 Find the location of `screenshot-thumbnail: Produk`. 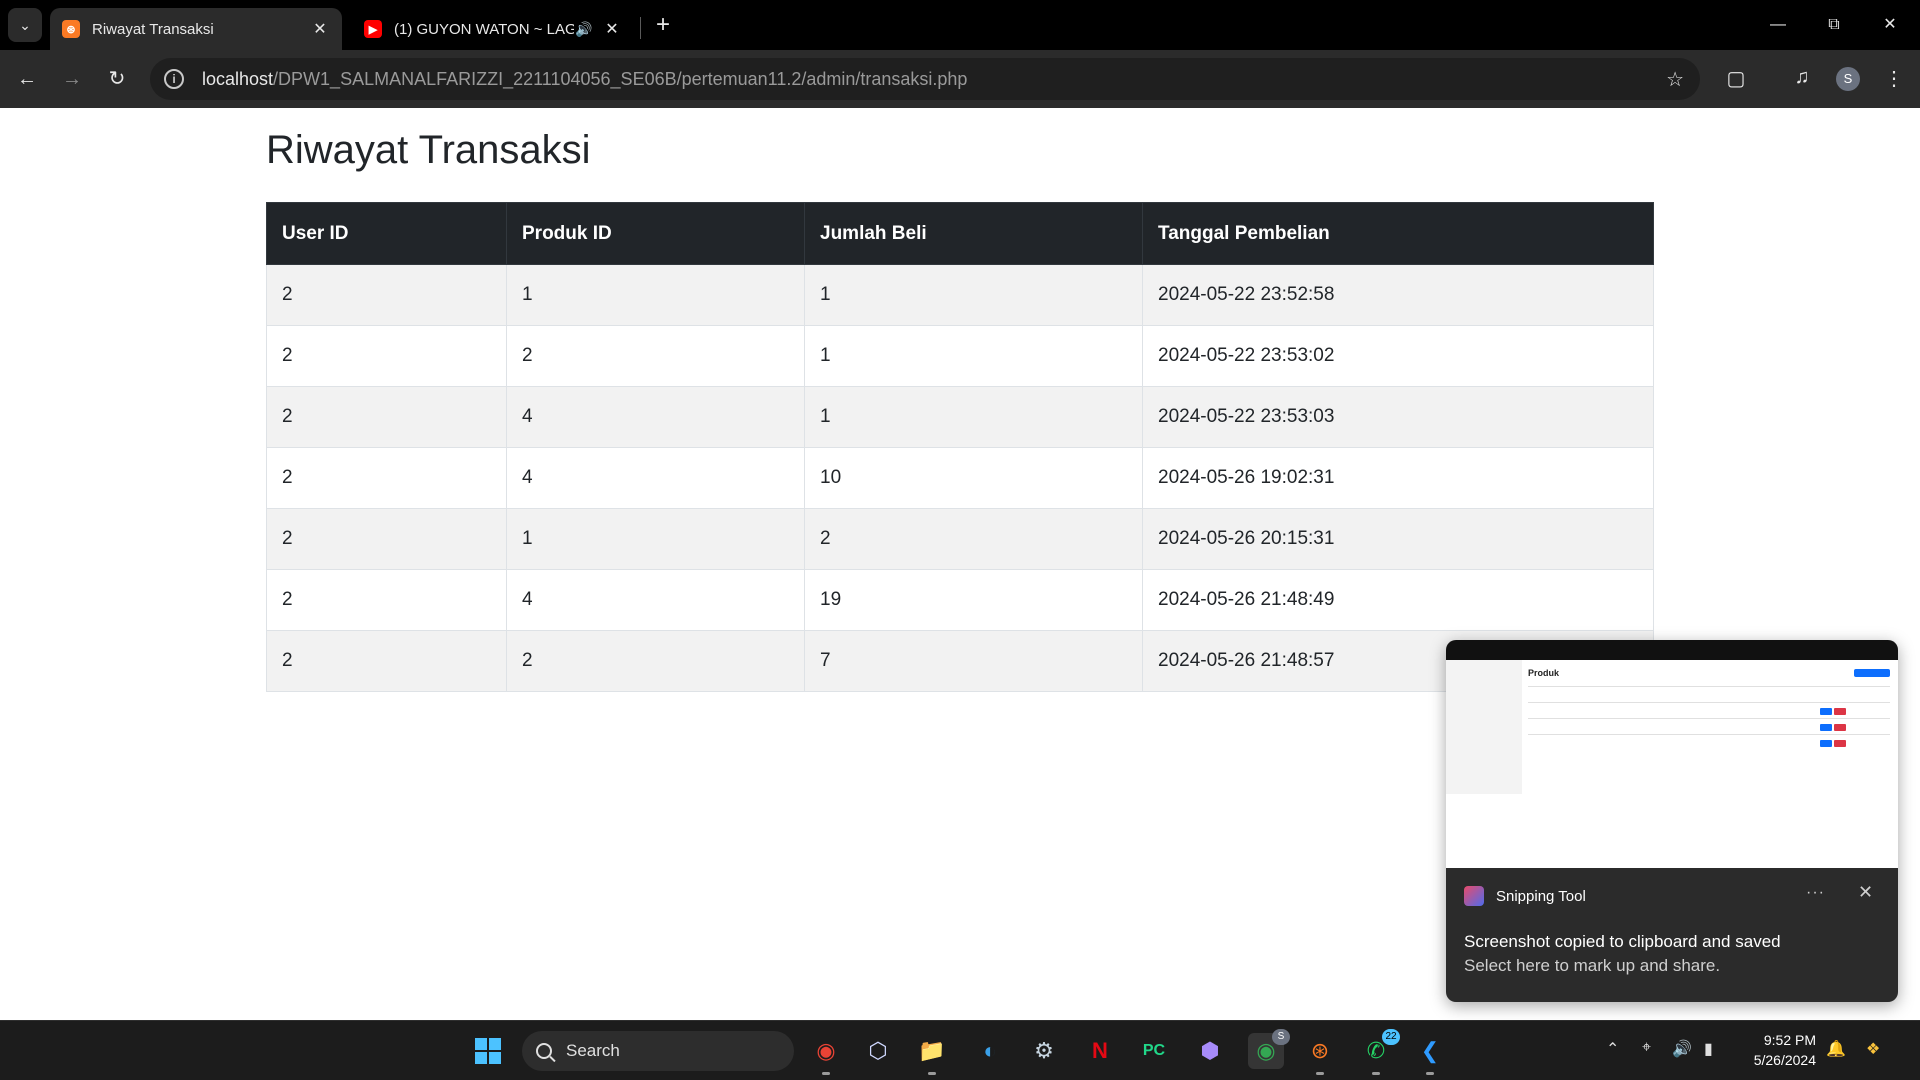

screenshot-thumbnail: Produk is located at coordinates (1672, 754).